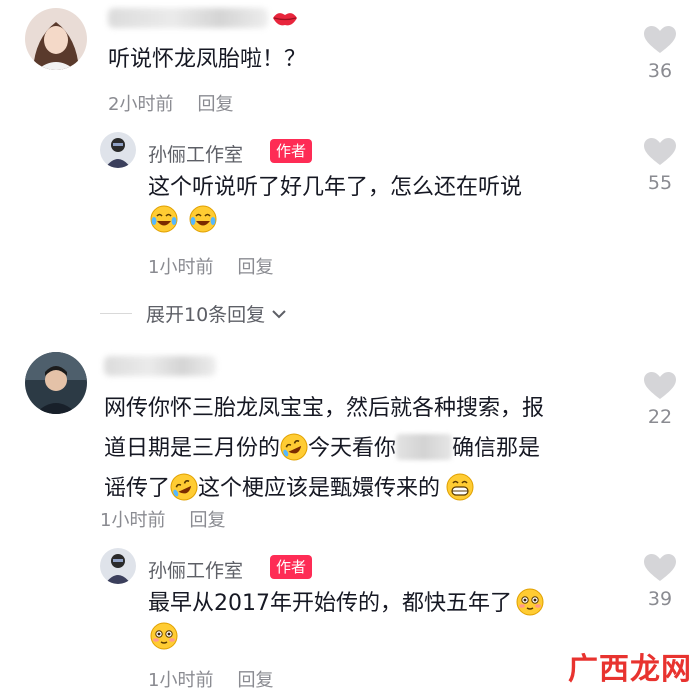 This screenshot has height=694, width=700. I want to click on like-button: 22, so click(660, 400).